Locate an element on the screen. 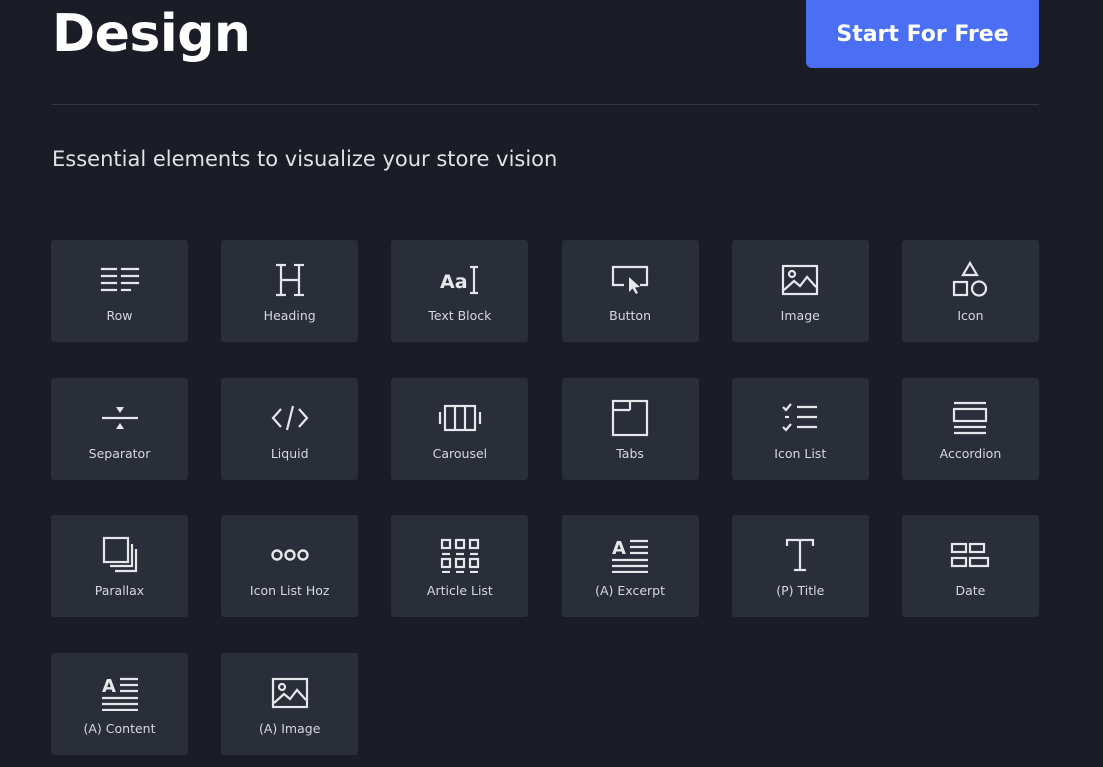 The height and width of the screenshot is (767, 1103). element-tile-icon: Icon is located at coordinates (970, 291).